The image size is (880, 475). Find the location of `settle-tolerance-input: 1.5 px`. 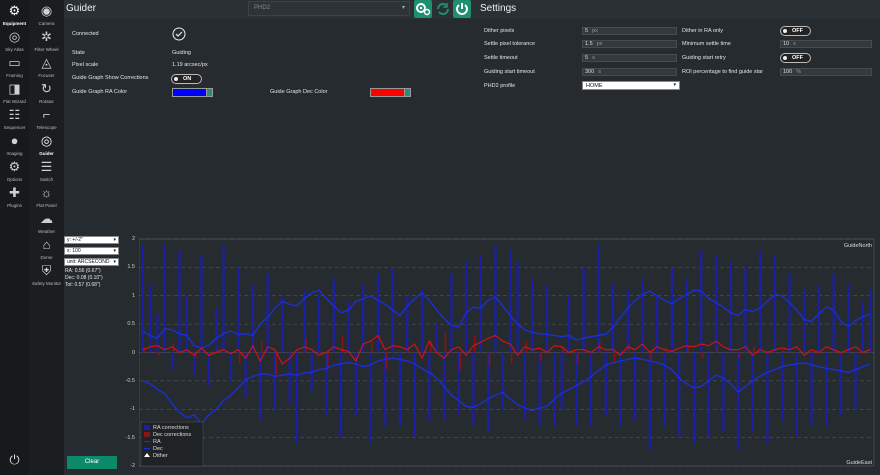

settle-tolerance-input: 1.5 px is located at coordinates (629, 44).